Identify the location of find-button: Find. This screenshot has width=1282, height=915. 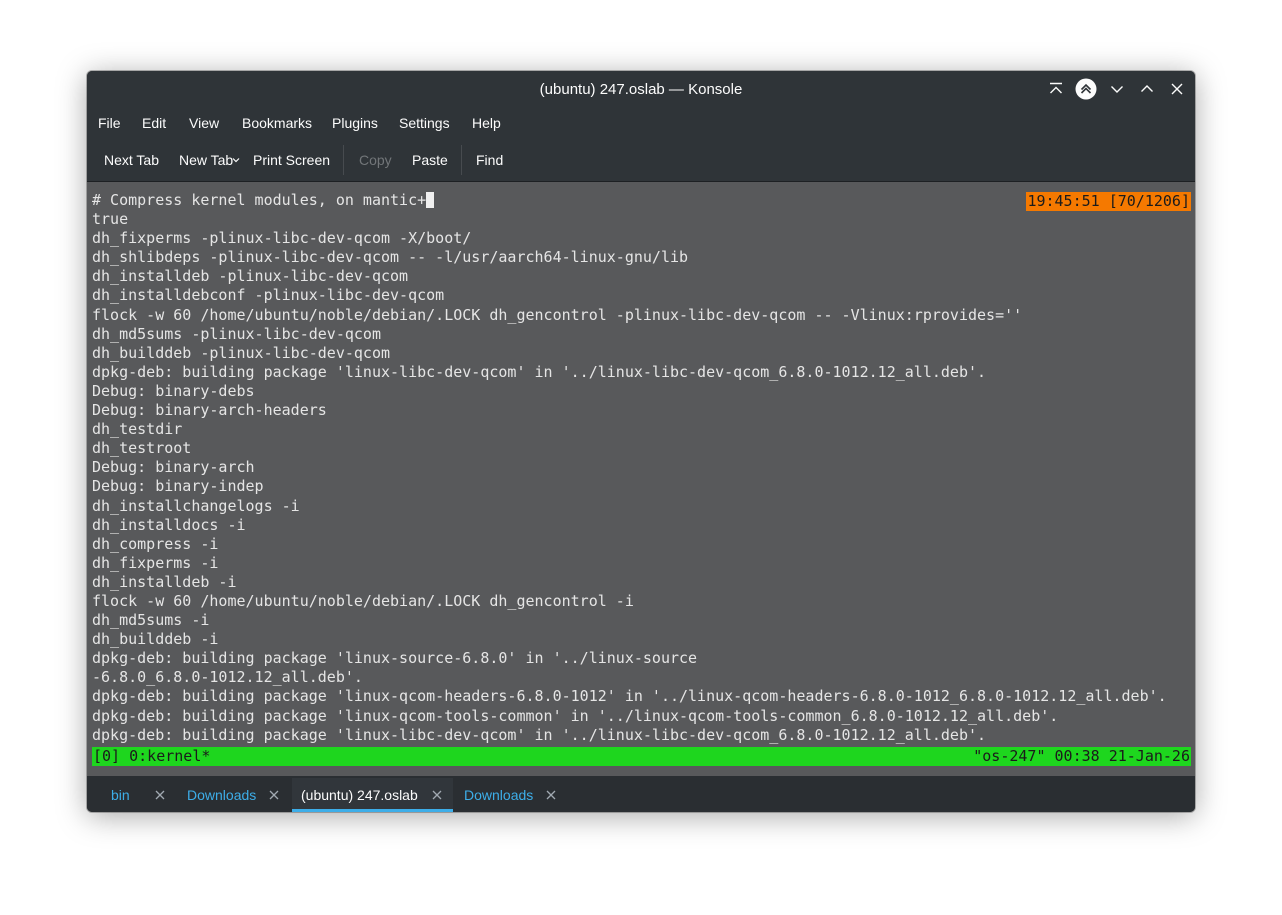
(489, 160).